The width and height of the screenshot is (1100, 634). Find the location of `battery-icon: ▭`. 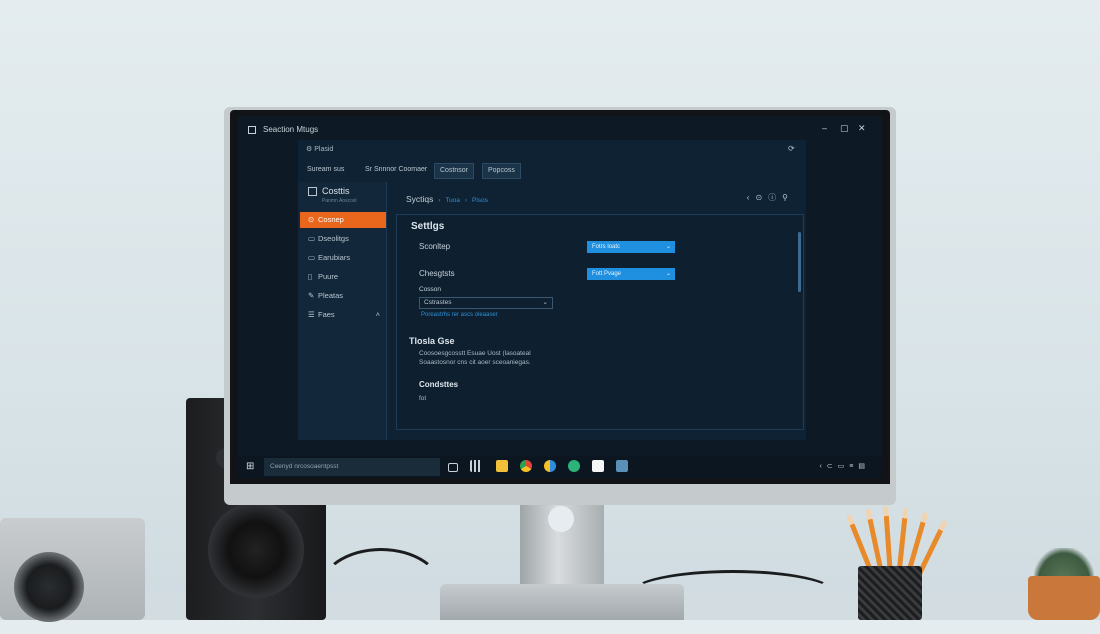

battery-icon: ▭ is located at coordinates (844, 466).